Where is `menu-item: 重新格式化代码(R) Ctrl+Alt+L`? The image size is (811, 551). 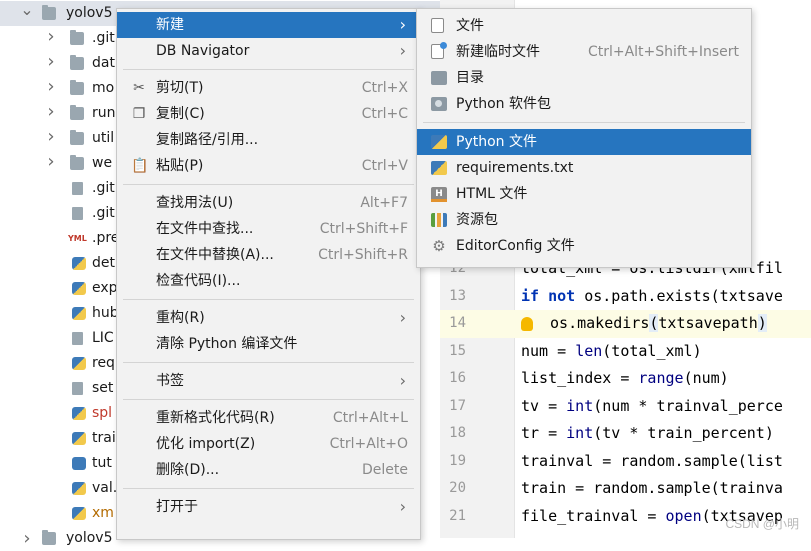 menu-item: 重新格式化代码(R) Ctrl+Alt+L is located at coordinates (268, 418).